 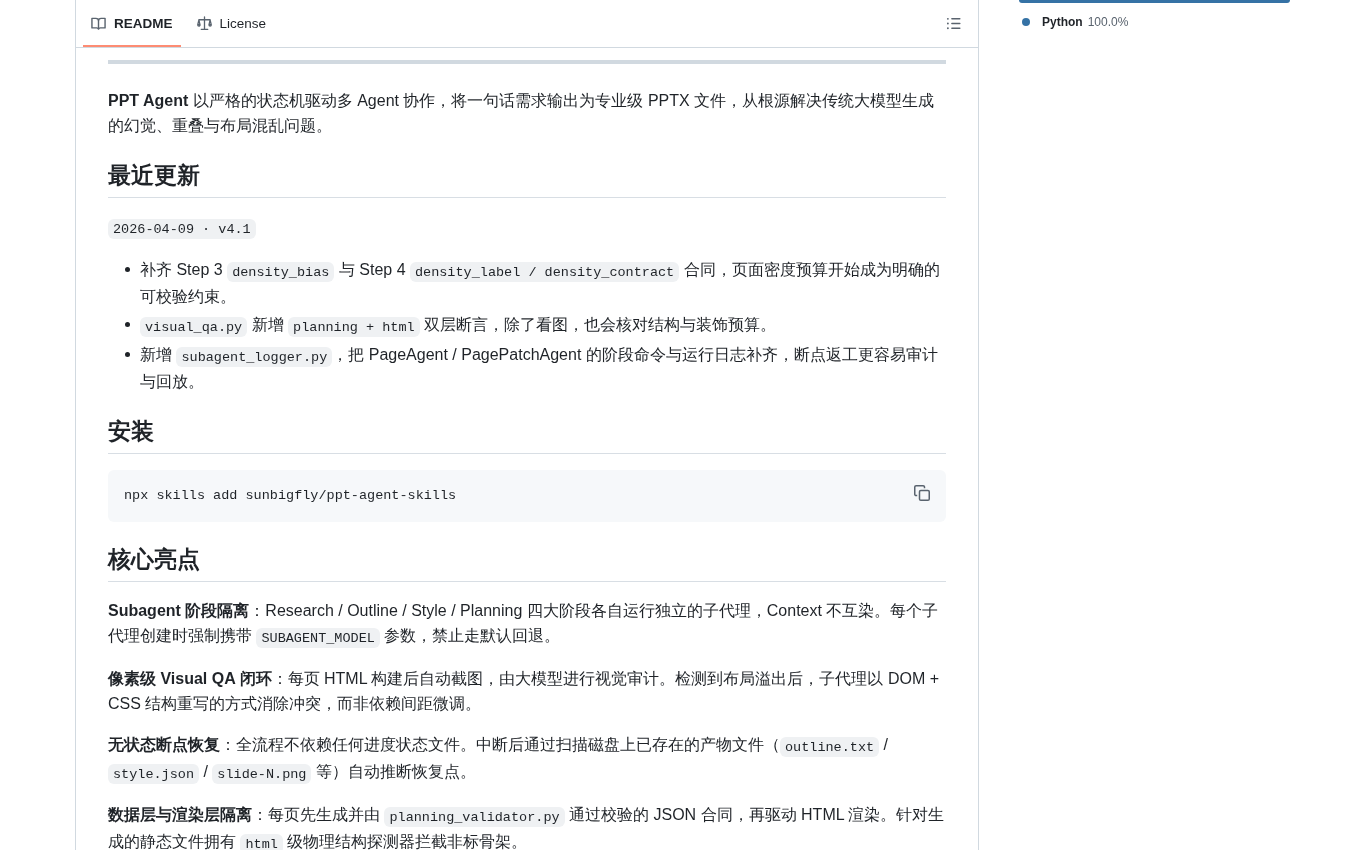 I want to click on copy-icon, so click(x=922, y=493).